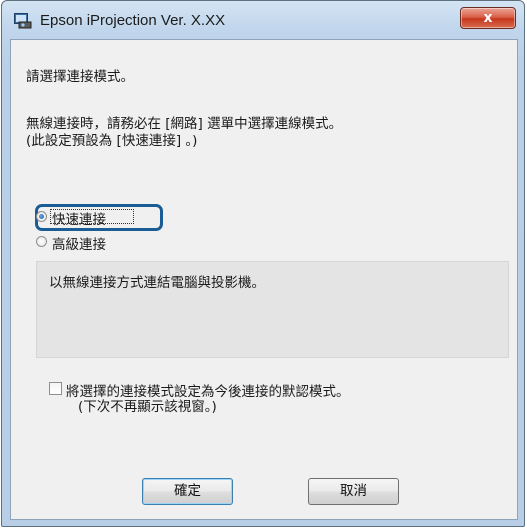 The width and height of the screenshot is (527, 528). Describe the element at coordinates (41, 216) in the screenshot. I see `radio-selected-icon` at that location.